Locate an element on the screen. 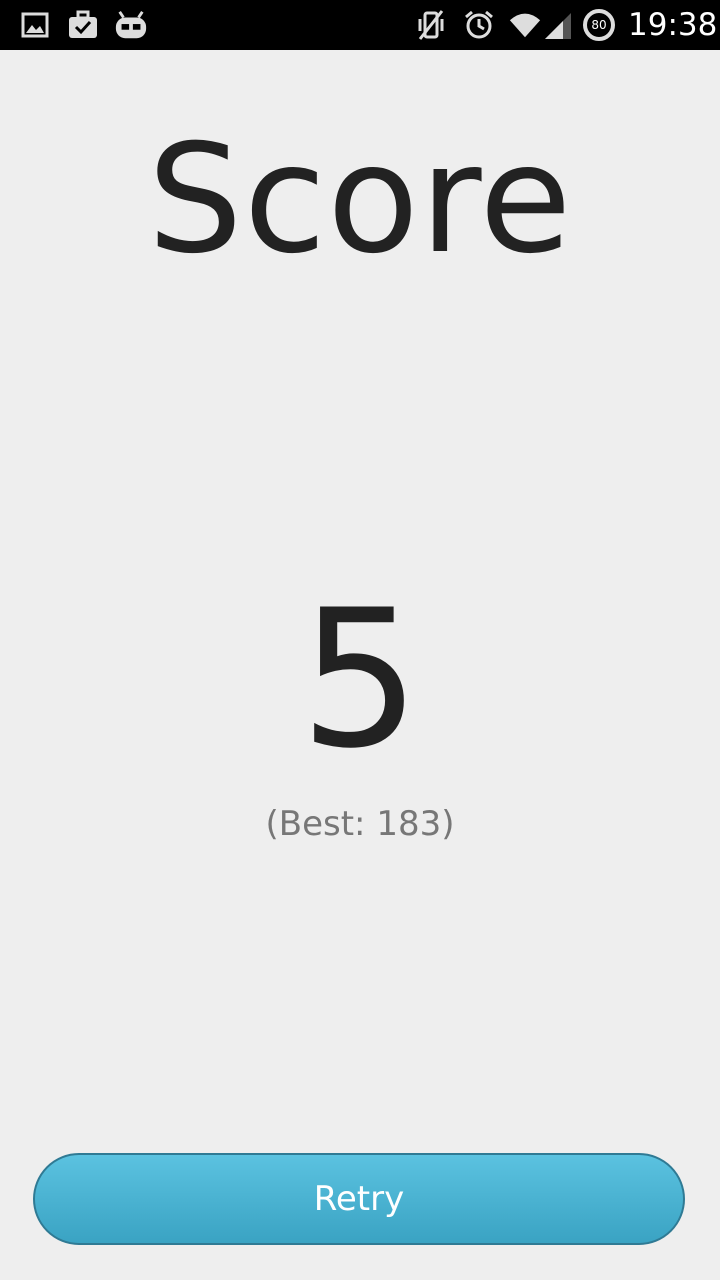 This screenshot has height=1280, width=720. best-score: (Best: 183) is located at coordinates (360, 824).